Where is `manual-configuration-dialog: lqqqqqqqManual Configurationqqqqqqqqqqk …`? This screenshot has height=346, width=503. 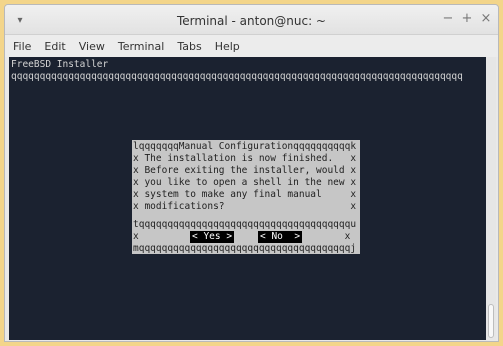
manual-configuration-dialog: lqqqqqqqManual Configurationqqqqqqqqqqk … is located at coordinates (246, 197).